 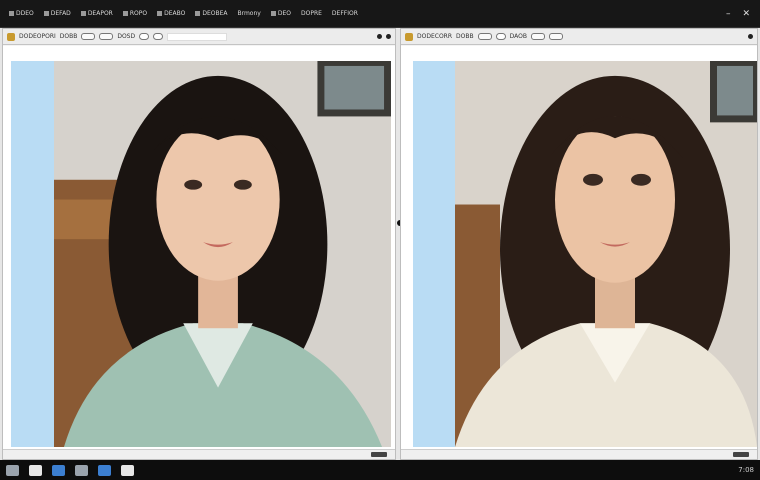 I want to click on file-icon, so click(x=11, y=13).